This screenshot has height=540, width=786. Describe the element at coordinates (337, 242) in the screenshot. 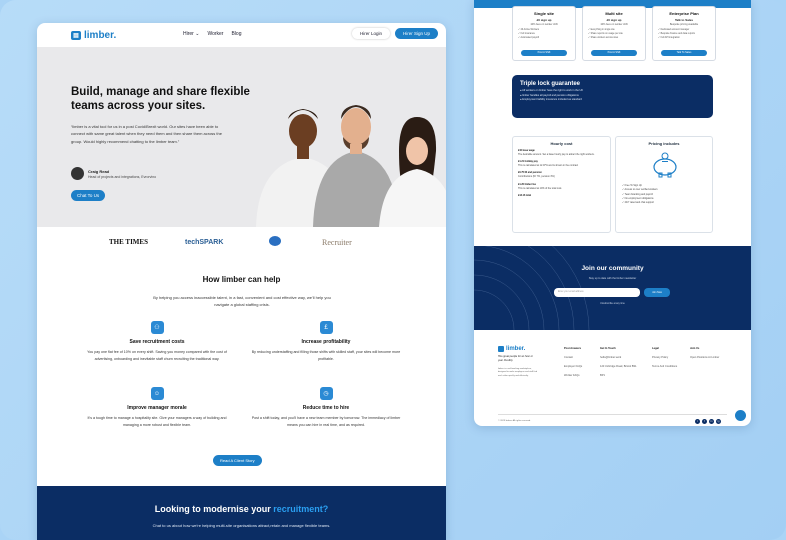

I see `recruiter-logo: Recruiter` at that location.